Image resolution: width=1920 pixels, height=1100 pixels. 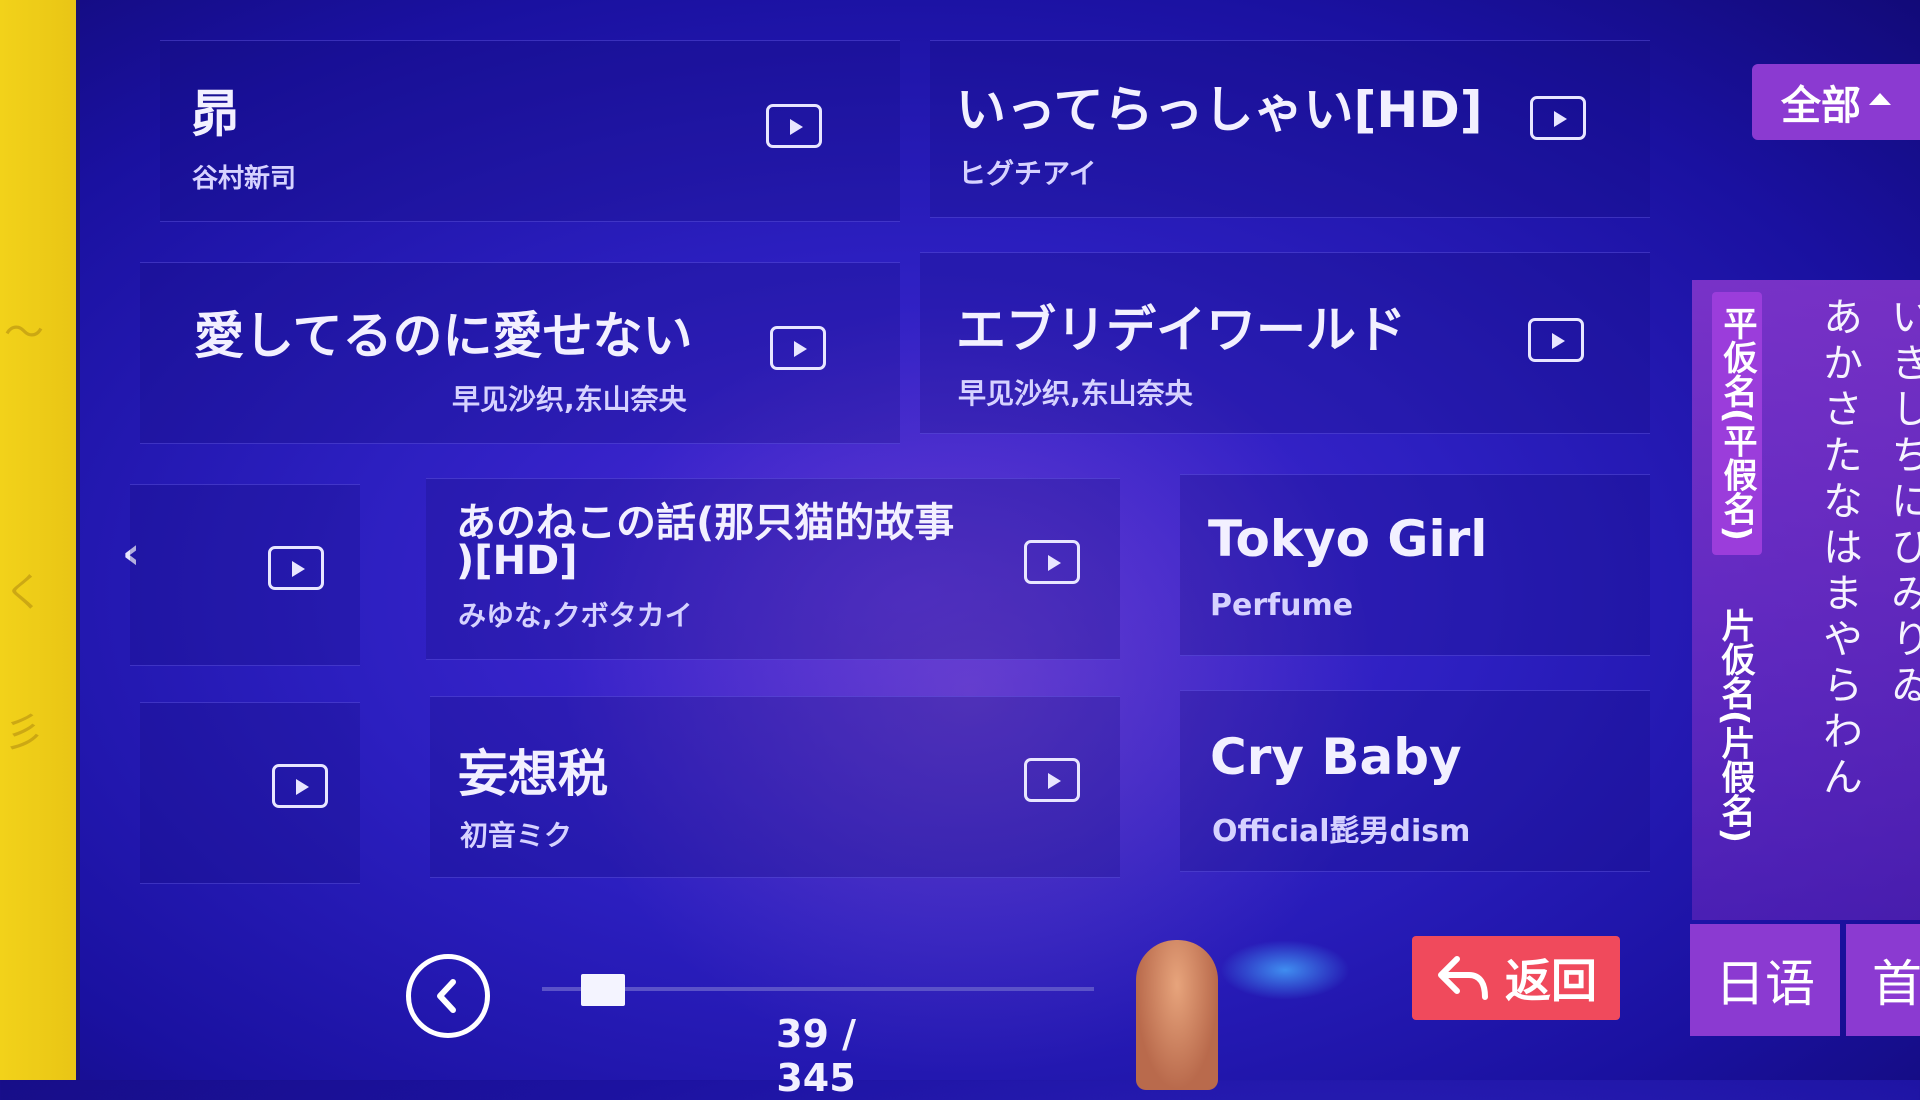 I want to click on previous-page-button, so click(x=448, y=996).